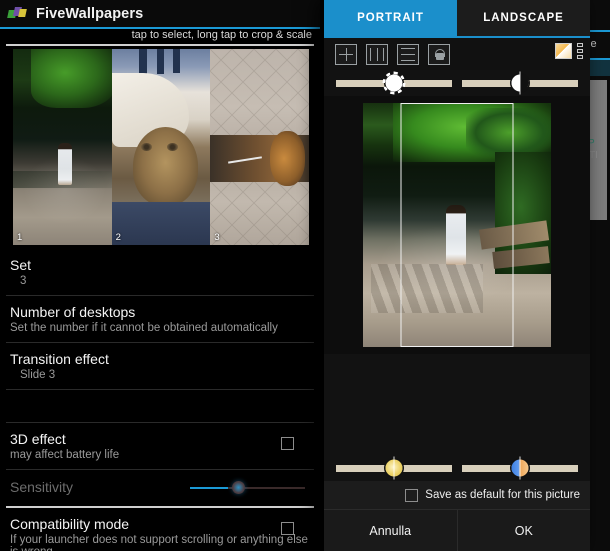 The image size is (610, 551). Describe the element at coordinates (593, 155) in the screenshot. I see `right-window-mini-label-2: TI` at that location.